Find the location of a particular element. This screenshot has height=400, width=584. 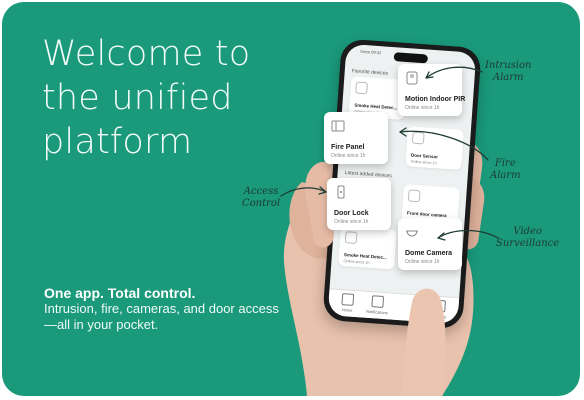

label-fire-alarm: Fire Alarm is located at coordinates (505, 170).